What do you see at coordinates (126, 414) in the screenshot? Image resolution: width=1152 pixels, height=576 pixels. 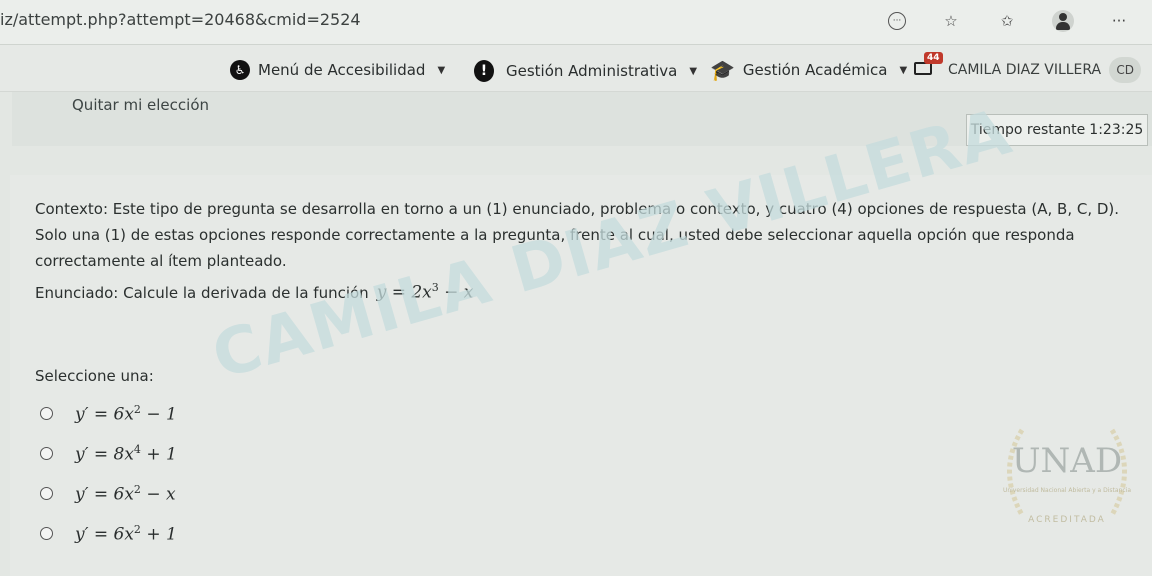 I see `option-text: y′ = 6x2 − 1` at bounding box center [126, 414].